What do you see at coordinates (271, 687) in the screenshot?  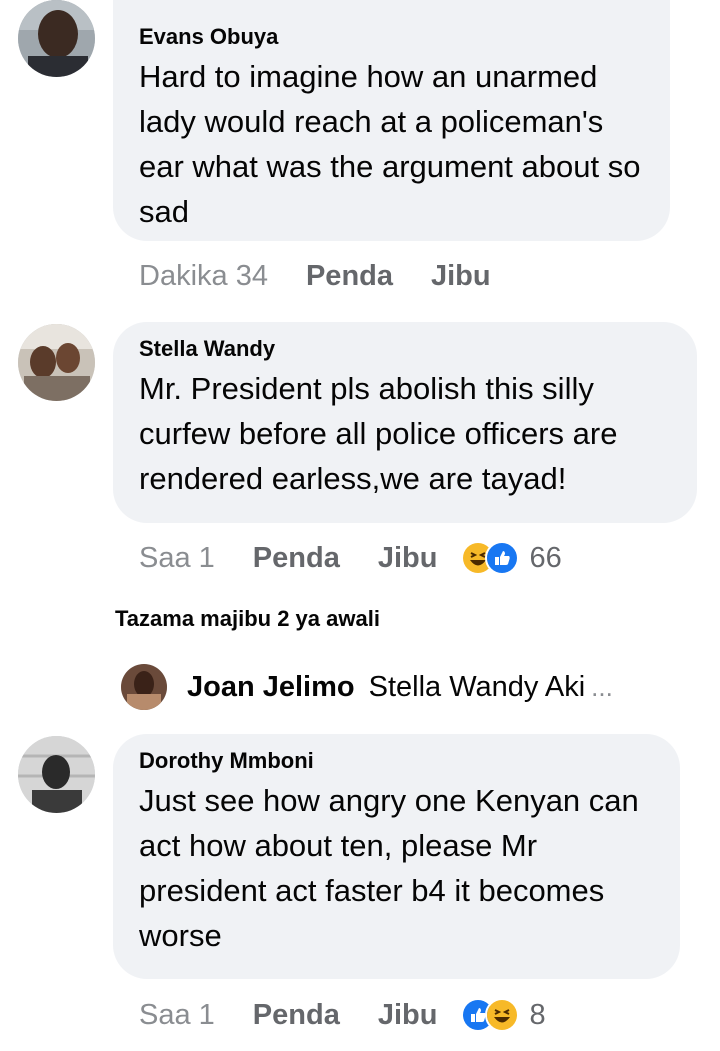 I see `reply-author: Joan Jelimo` at bounding box center [271, 687].